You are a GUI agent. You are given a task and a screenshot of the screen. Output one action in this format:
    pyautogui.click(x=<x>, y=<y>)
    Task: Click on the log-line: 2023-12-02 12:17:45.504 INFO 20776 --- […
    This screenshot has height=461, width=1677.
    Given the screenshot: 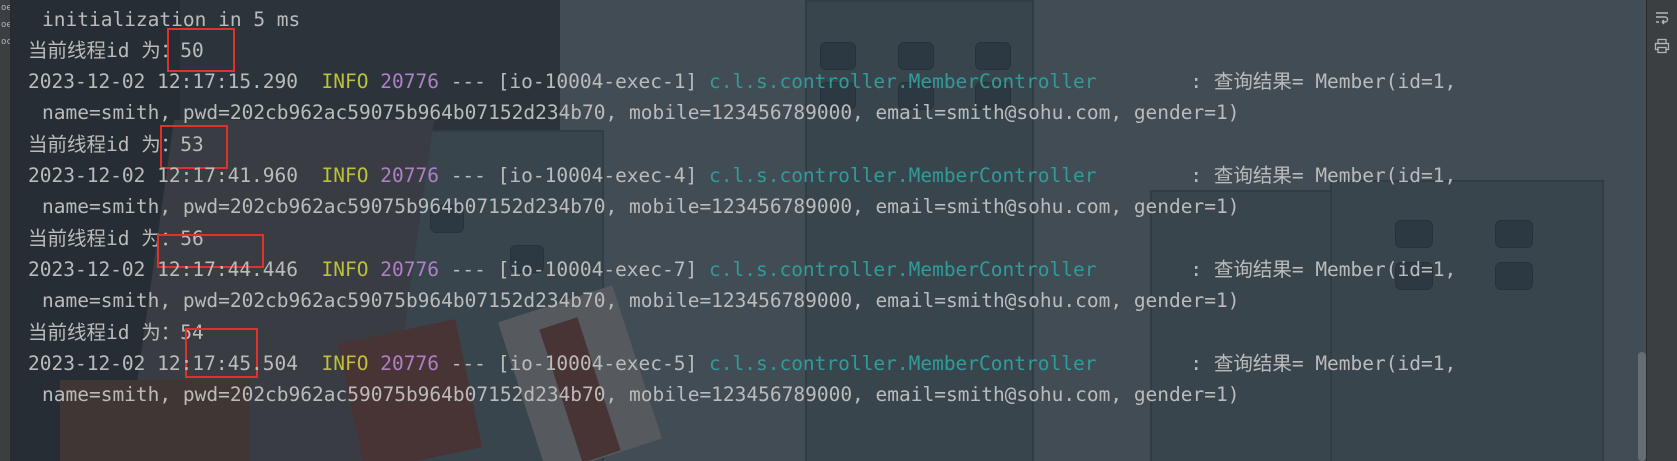 What is the action you would take?
    pyautogui.click(x=742, y=364)
    